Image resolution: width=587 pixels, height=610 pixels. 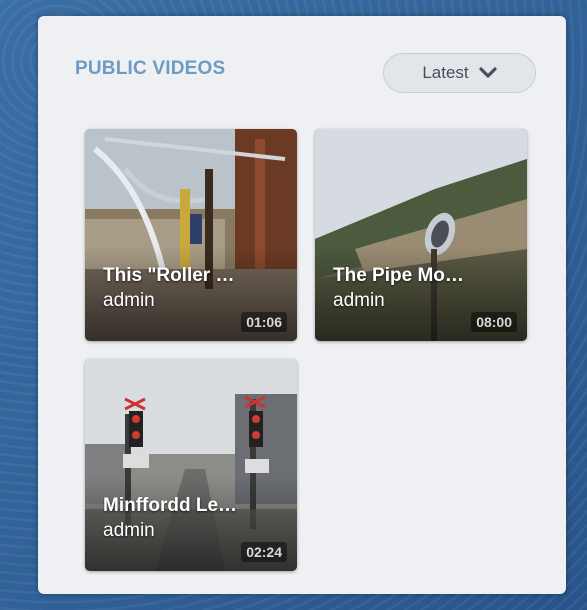 I want to click on sort-dropdown: Latest, so click(x=459, y=73).